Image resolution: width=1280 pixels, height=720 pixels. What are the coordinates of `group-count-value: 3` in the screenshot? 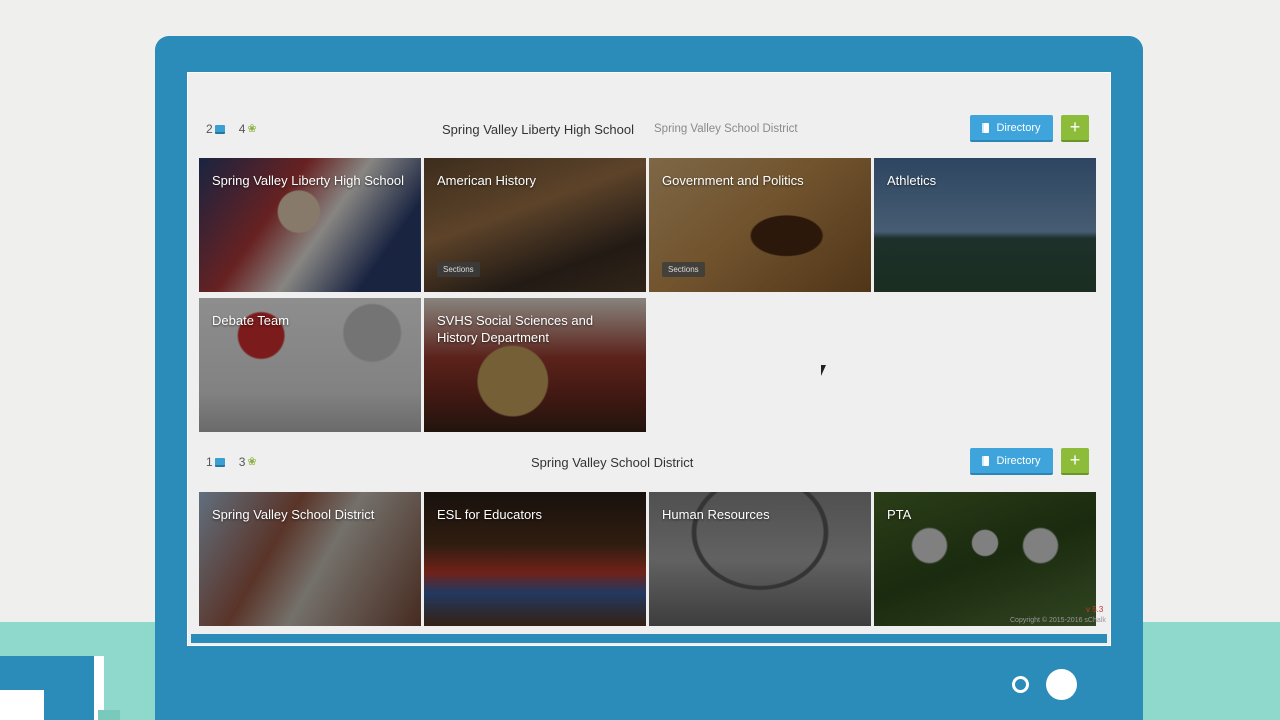 It's located at (242, 462).